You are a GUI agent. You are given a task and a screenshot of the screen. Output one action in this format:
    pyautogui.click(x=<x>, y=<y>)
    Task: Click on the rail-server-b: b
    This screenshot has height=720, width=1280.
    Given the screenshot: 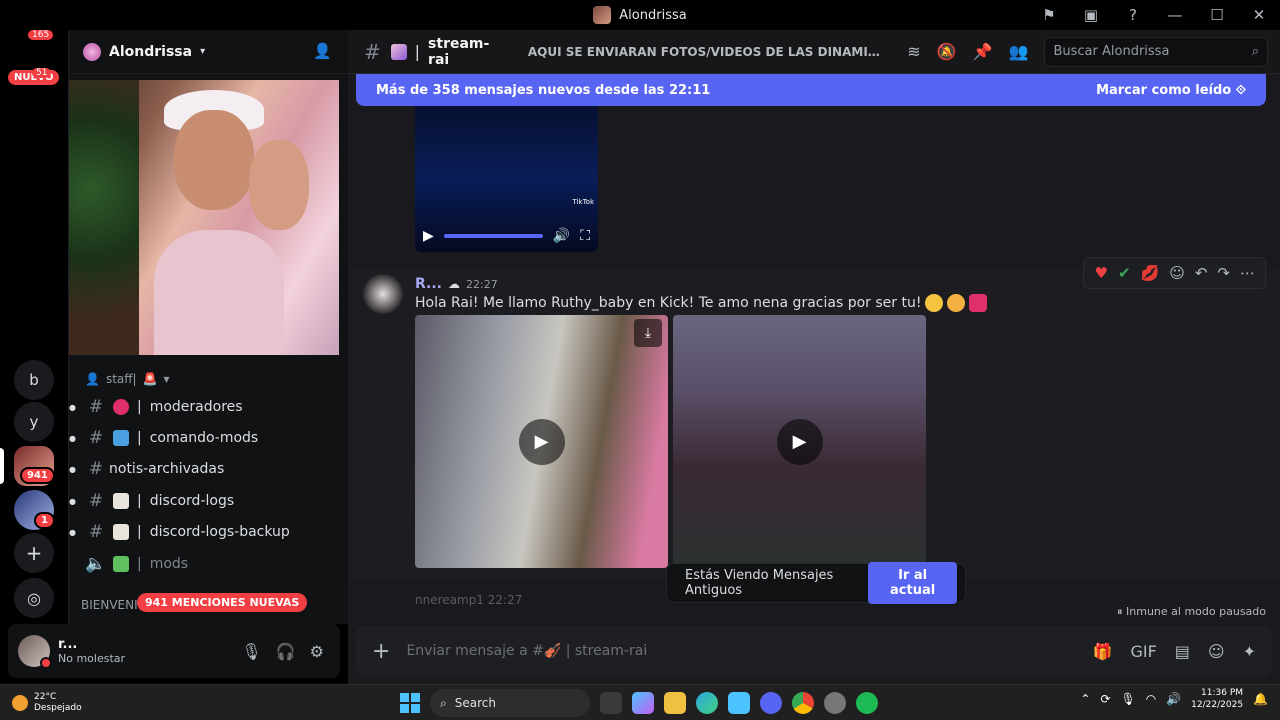 What is the action you would take?
    pyautogui.click(x=34, y=380)
    